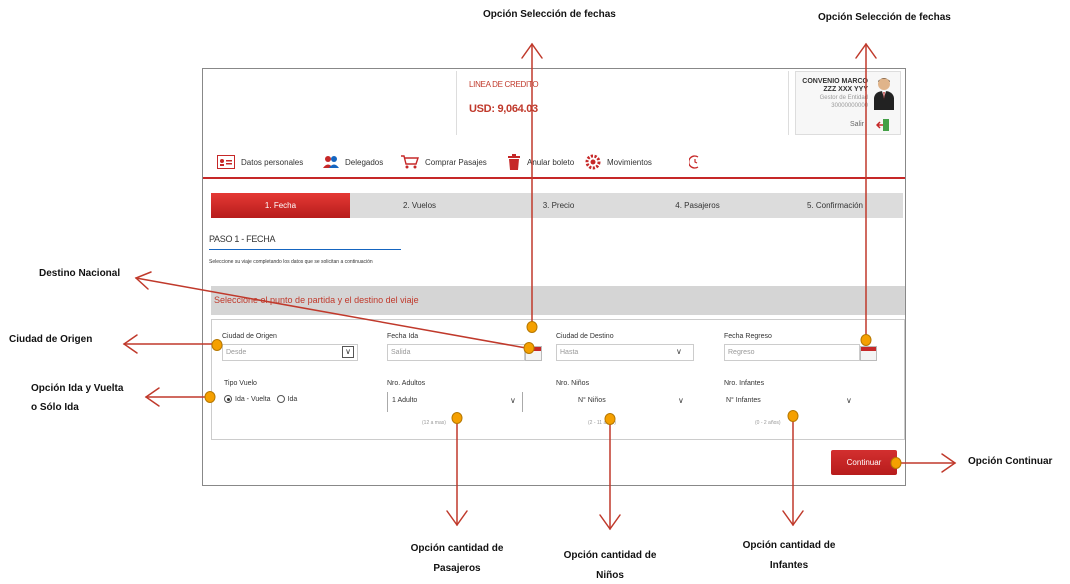 This screenshot has height=584, width=1070. Describe the element at coordinates (610, 555) in the screenshot. I see `annotation-ninos-line1: Opción cantidad de` at that location.